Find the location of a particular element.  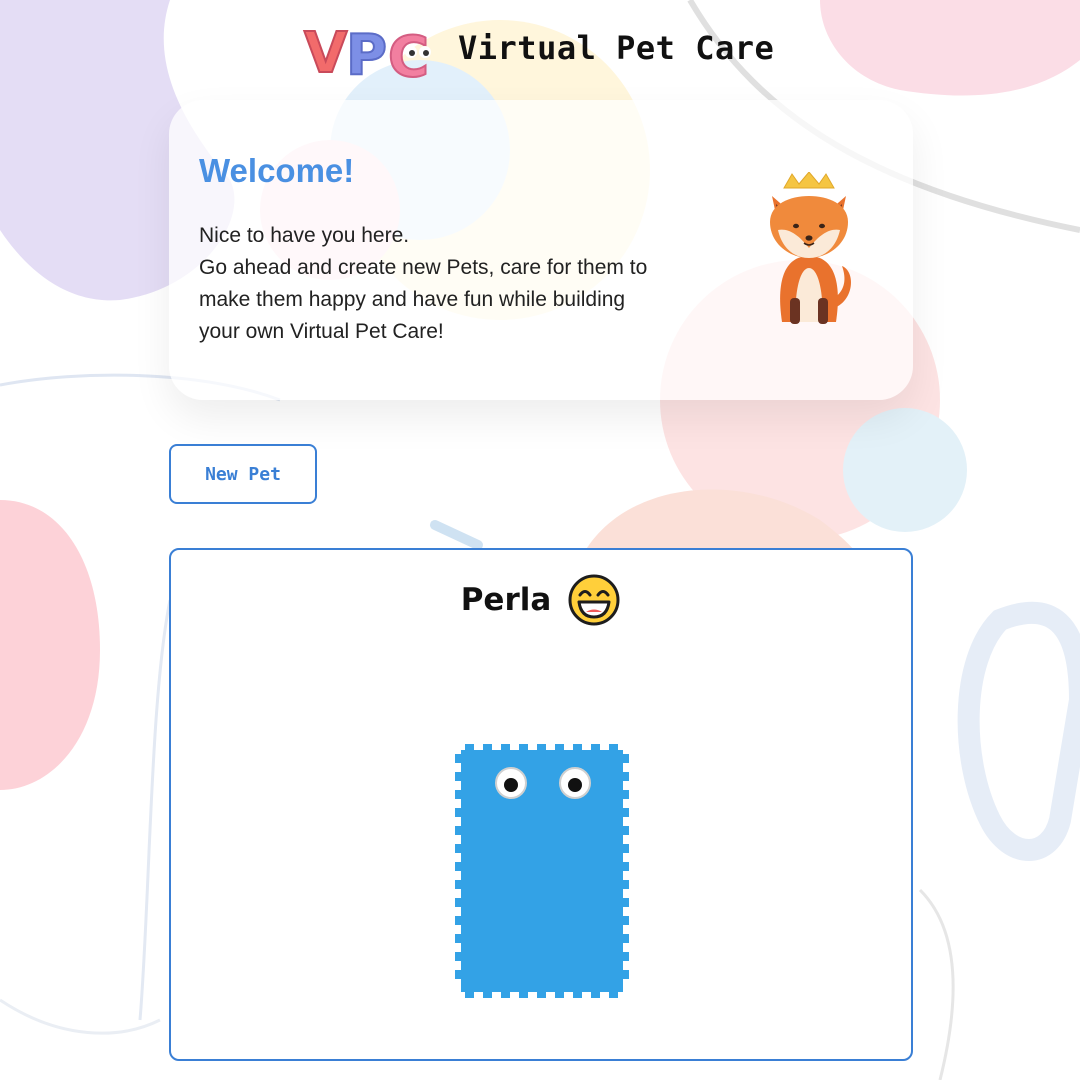

pet-body-shape is located at coordinates (542, 871).